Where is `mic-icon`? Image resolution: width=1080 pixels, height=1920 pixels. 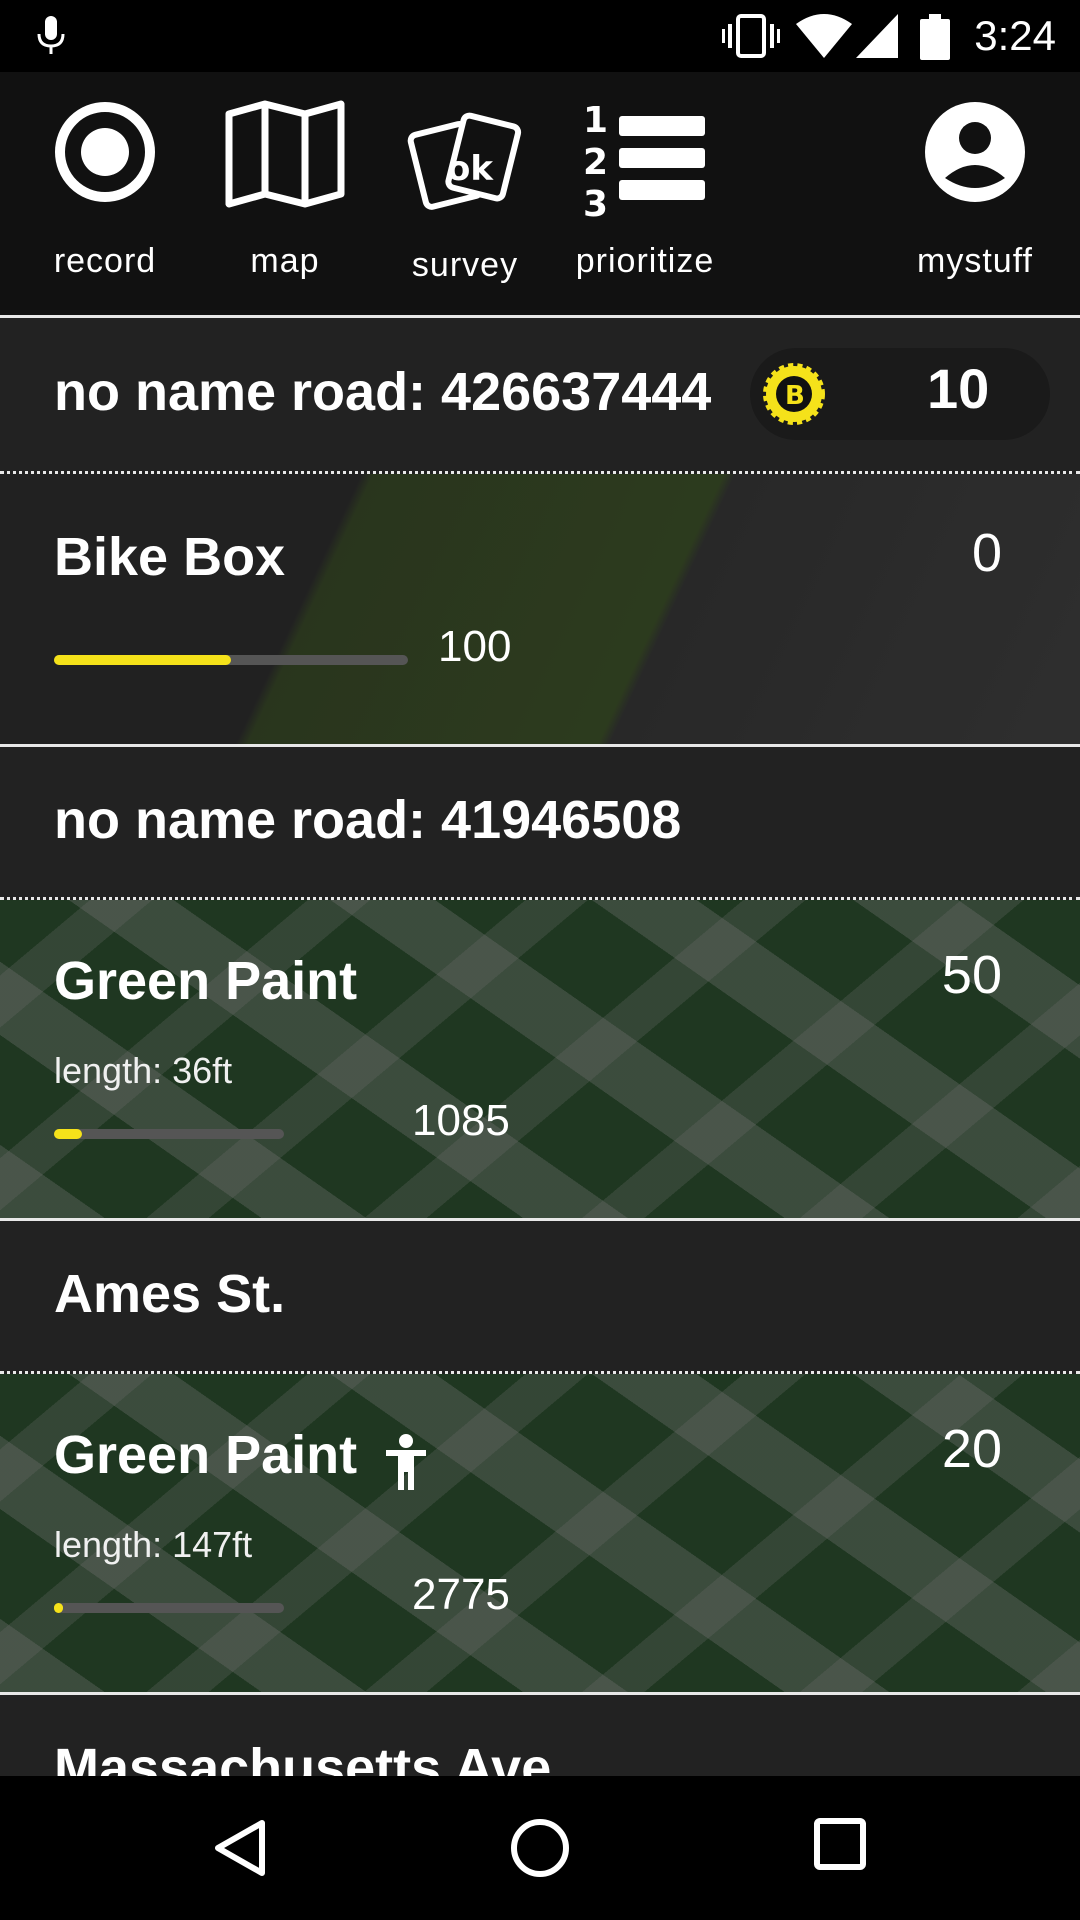 mic-icon is located at coordinates (51, 38).